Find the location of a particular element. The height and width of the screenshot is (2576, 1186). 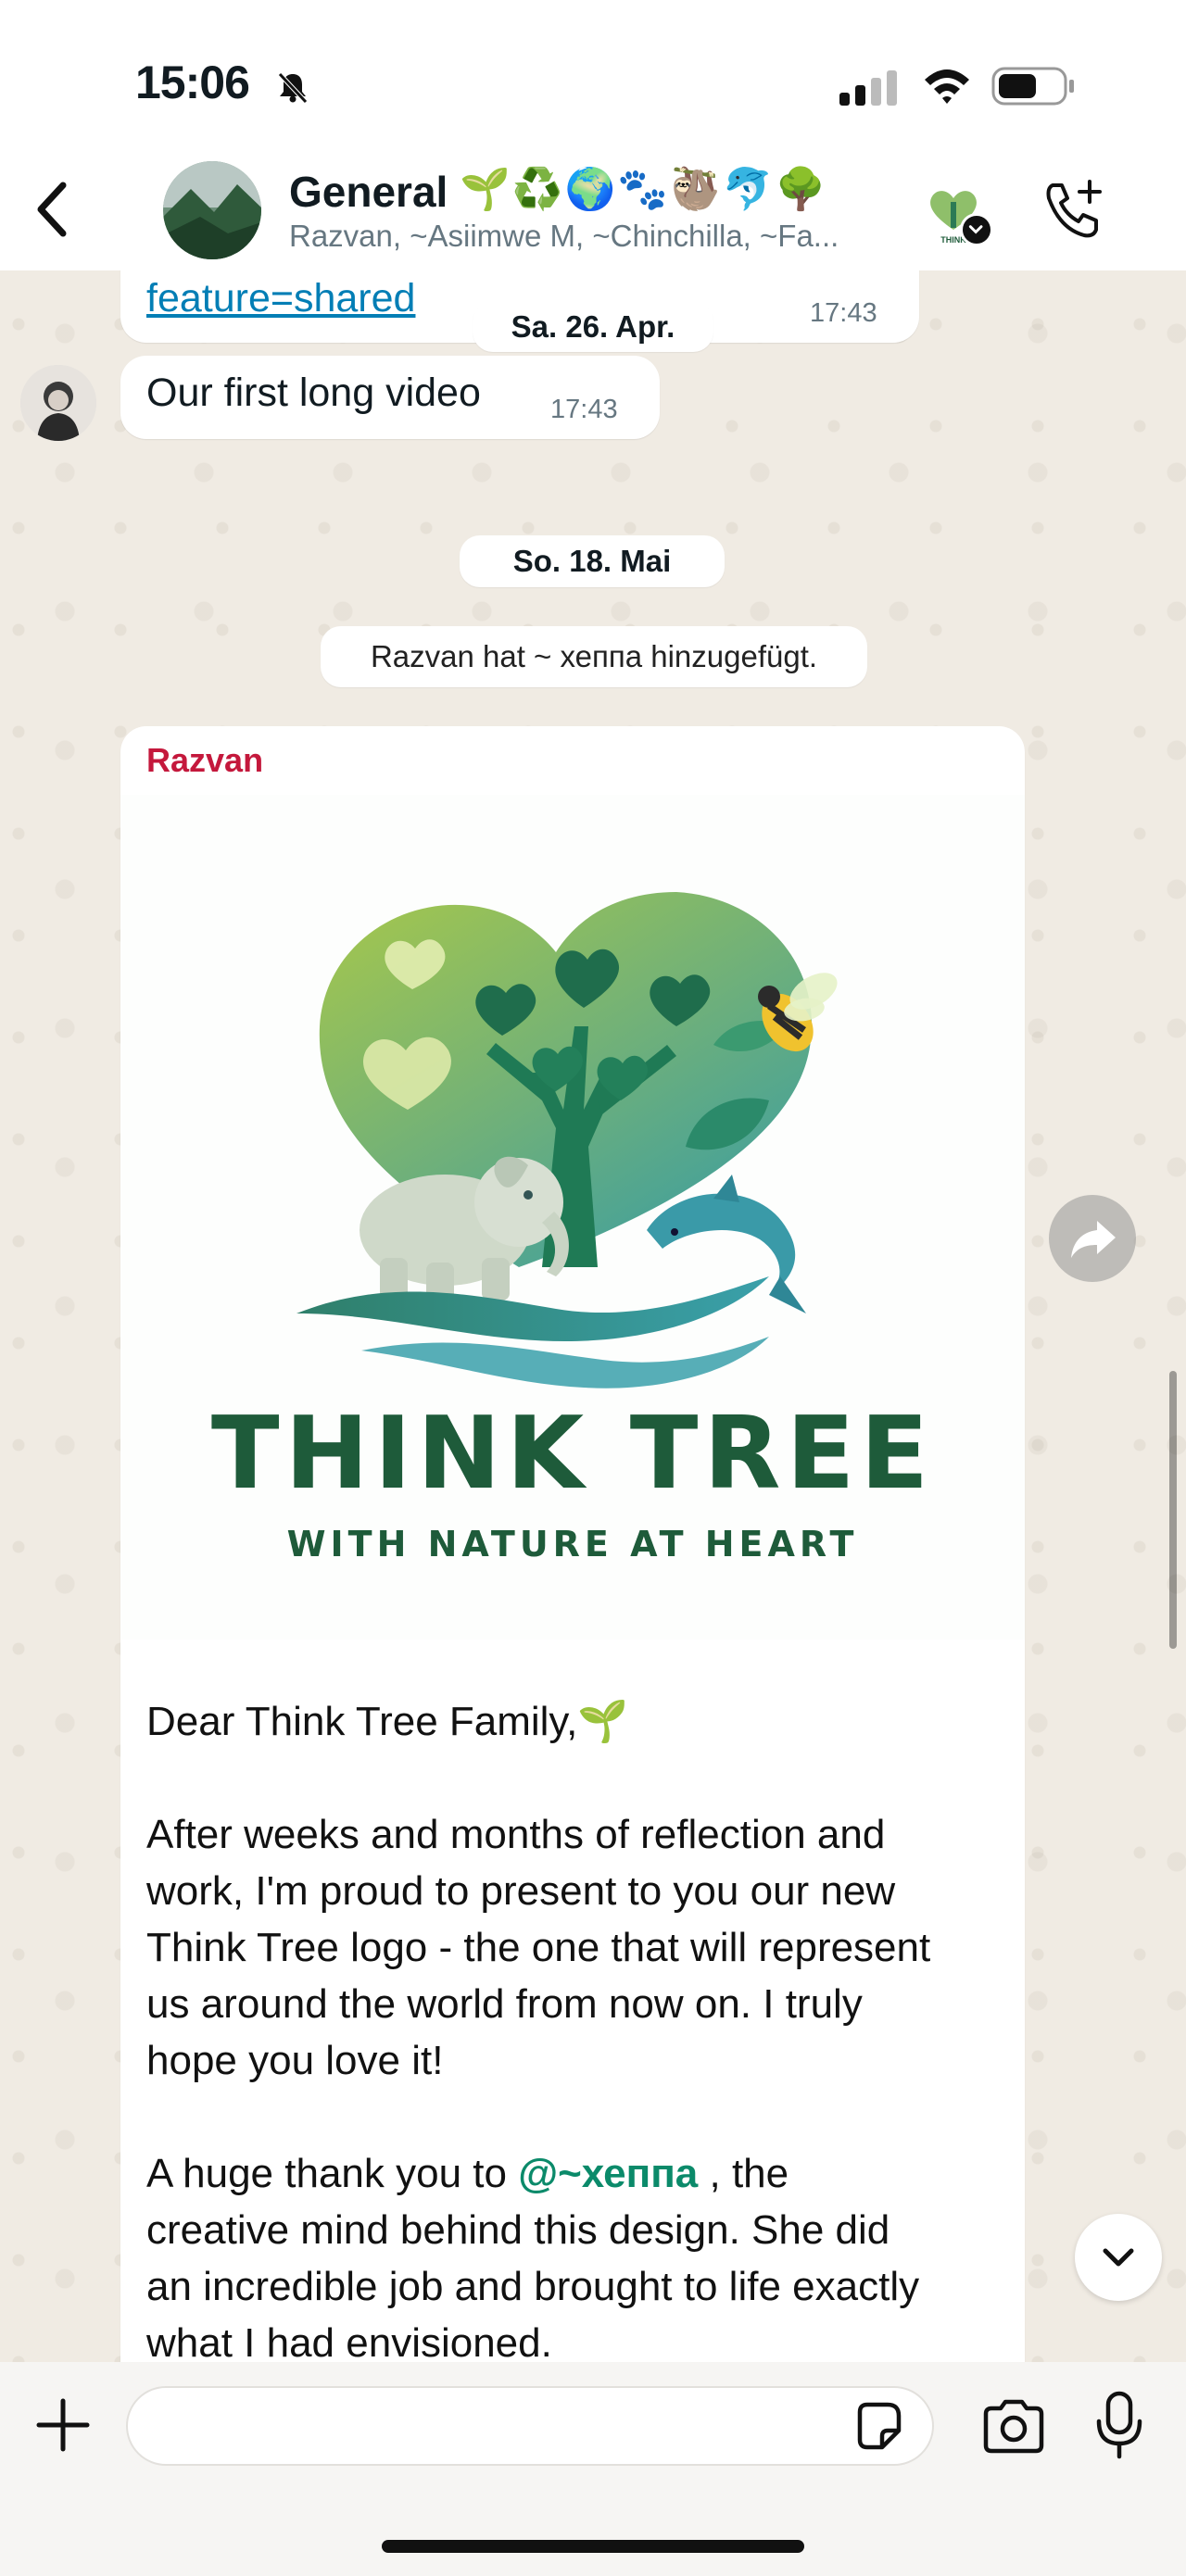

forward-button is located at coordinates (1092, 1238).